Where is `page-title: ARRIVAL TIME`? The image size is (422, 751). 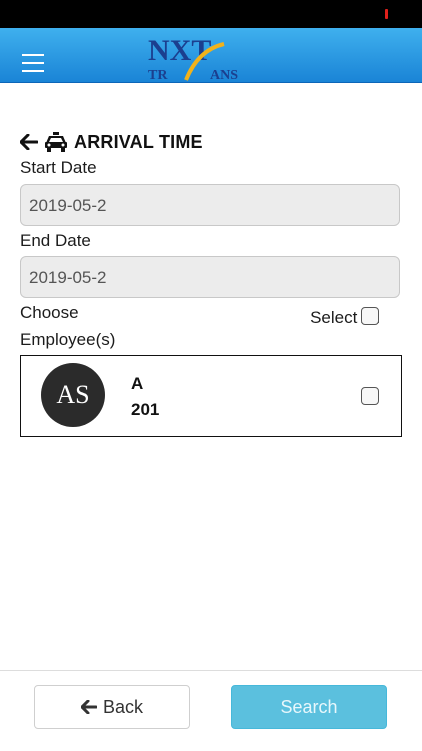
page-title: ARRIVAL TIME is located at coordinates (138, 141).